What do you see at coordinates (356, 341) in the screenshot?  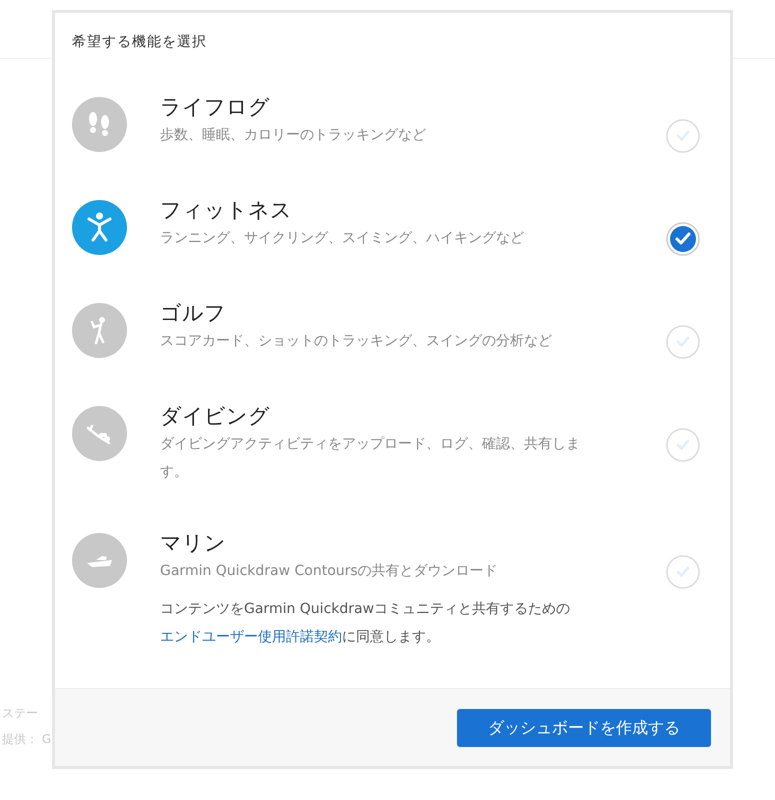 I see `feature-description: スコアカード、ショットのトラッキング、スイングの分析など` at bounding box center [356, 341].